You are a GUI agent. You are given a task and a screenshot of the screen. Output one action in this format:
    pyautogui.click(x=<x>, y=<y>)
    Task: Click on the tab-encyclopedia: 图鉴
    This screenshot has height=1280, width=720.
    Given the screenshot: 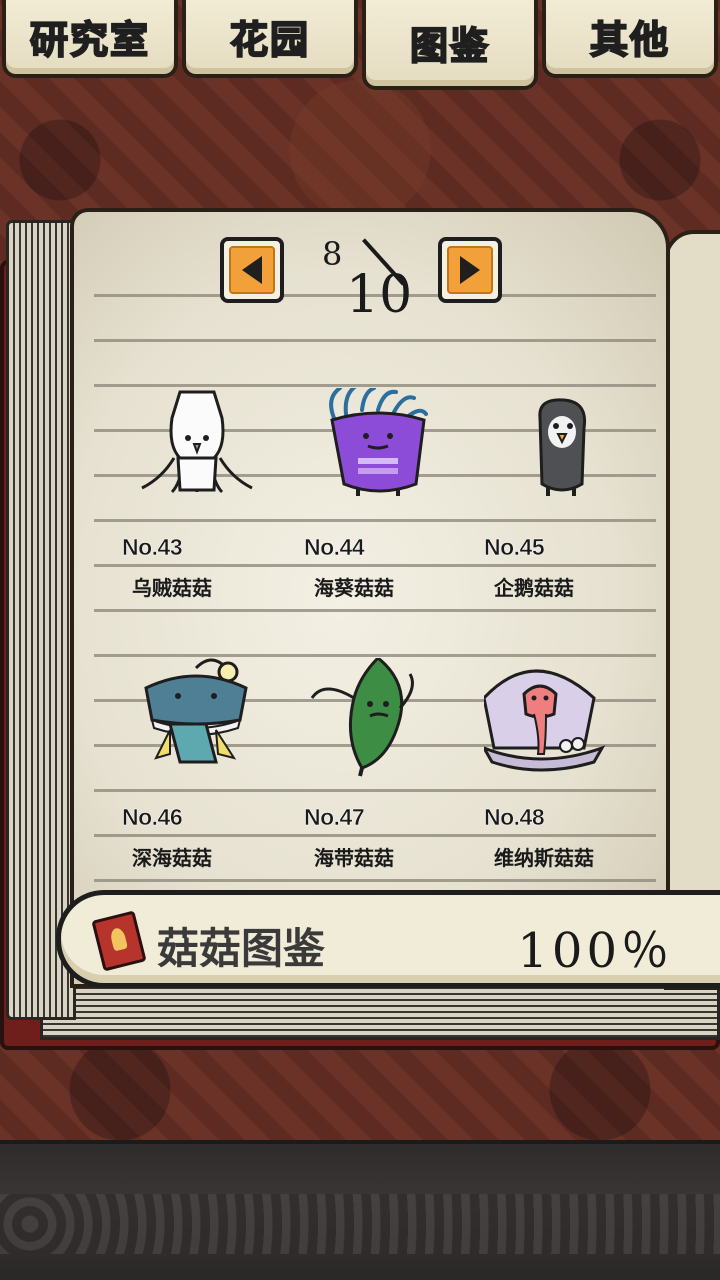 What is the action you would take?
    pyautogui.click(x=450, y=45)
    